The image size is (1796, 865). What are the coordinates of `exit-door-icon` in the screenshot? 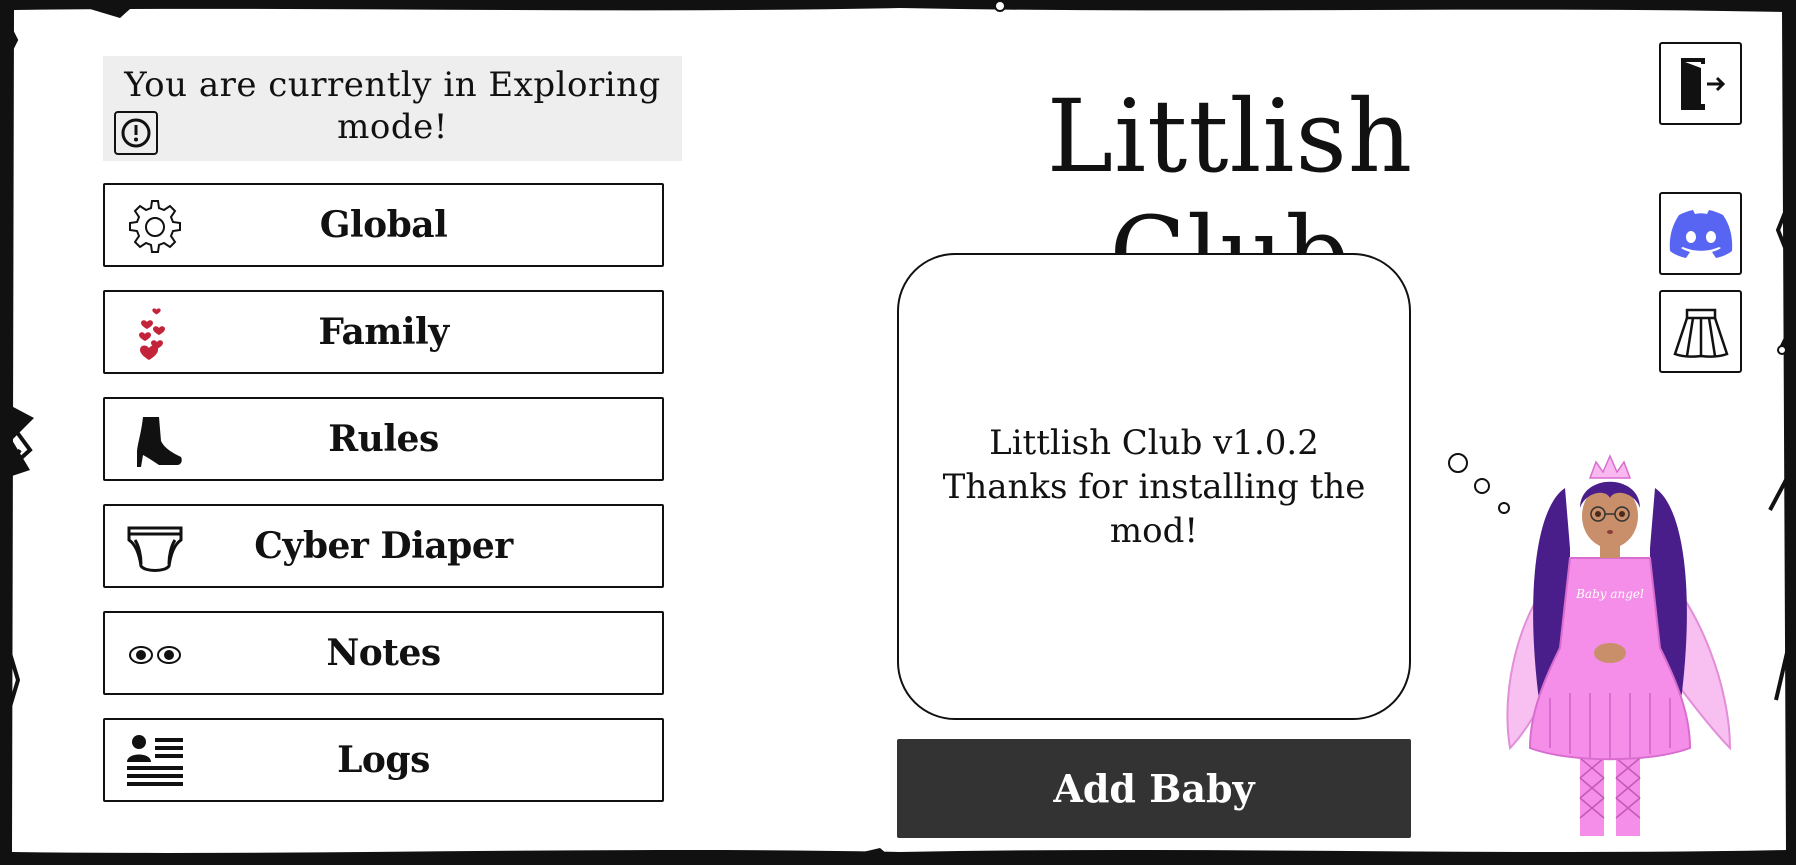 It's located at (1702, 83).